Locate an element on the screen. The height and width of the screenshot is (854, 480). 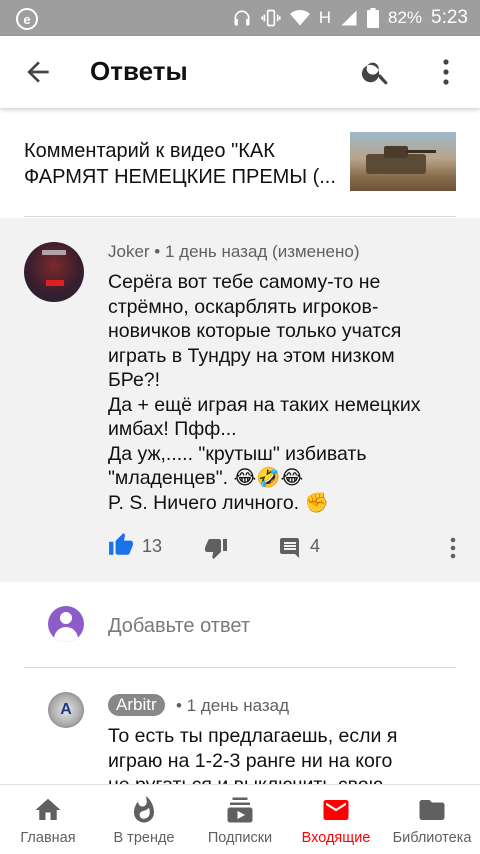
reply-line: играю на 1-2-3 ранге ни на кого is located at coordinates (250, 760).